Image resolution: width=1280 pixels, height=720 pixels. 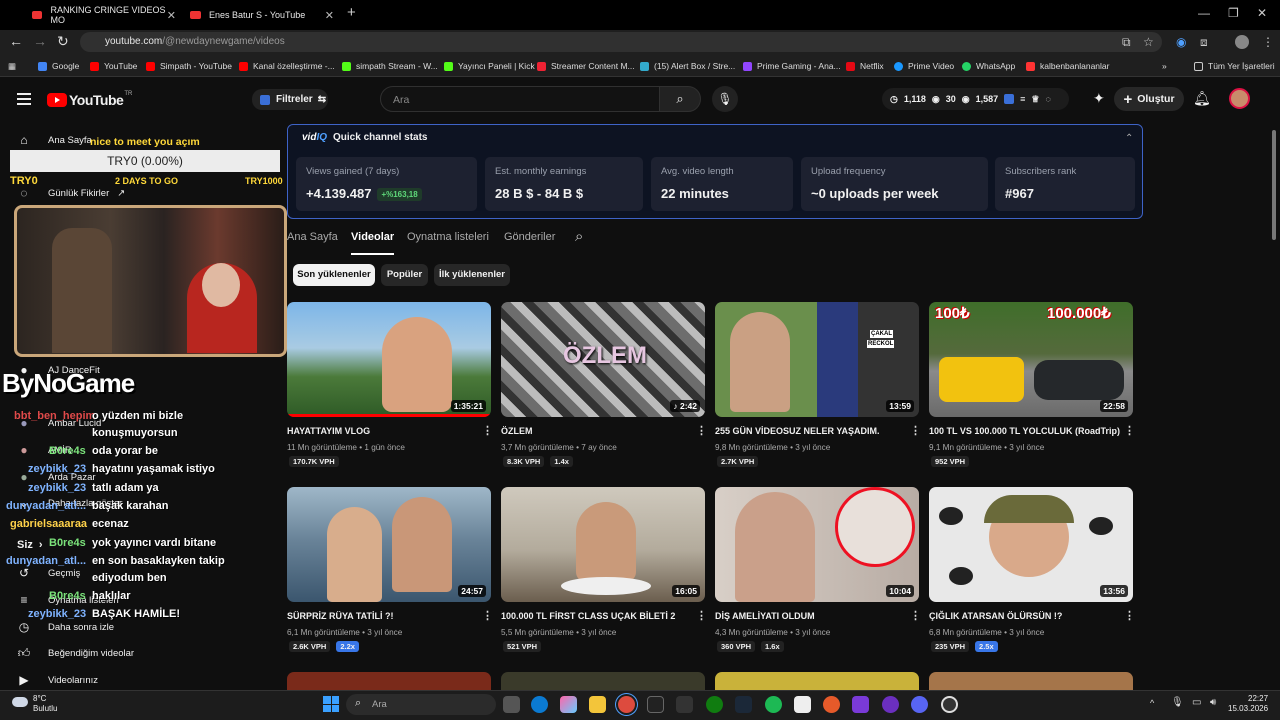 What do you see at coordinates (1129, 138) in the screenshot?
I see `collapse-chevron-icon: ⌃` at bounding box center [1129, 138].